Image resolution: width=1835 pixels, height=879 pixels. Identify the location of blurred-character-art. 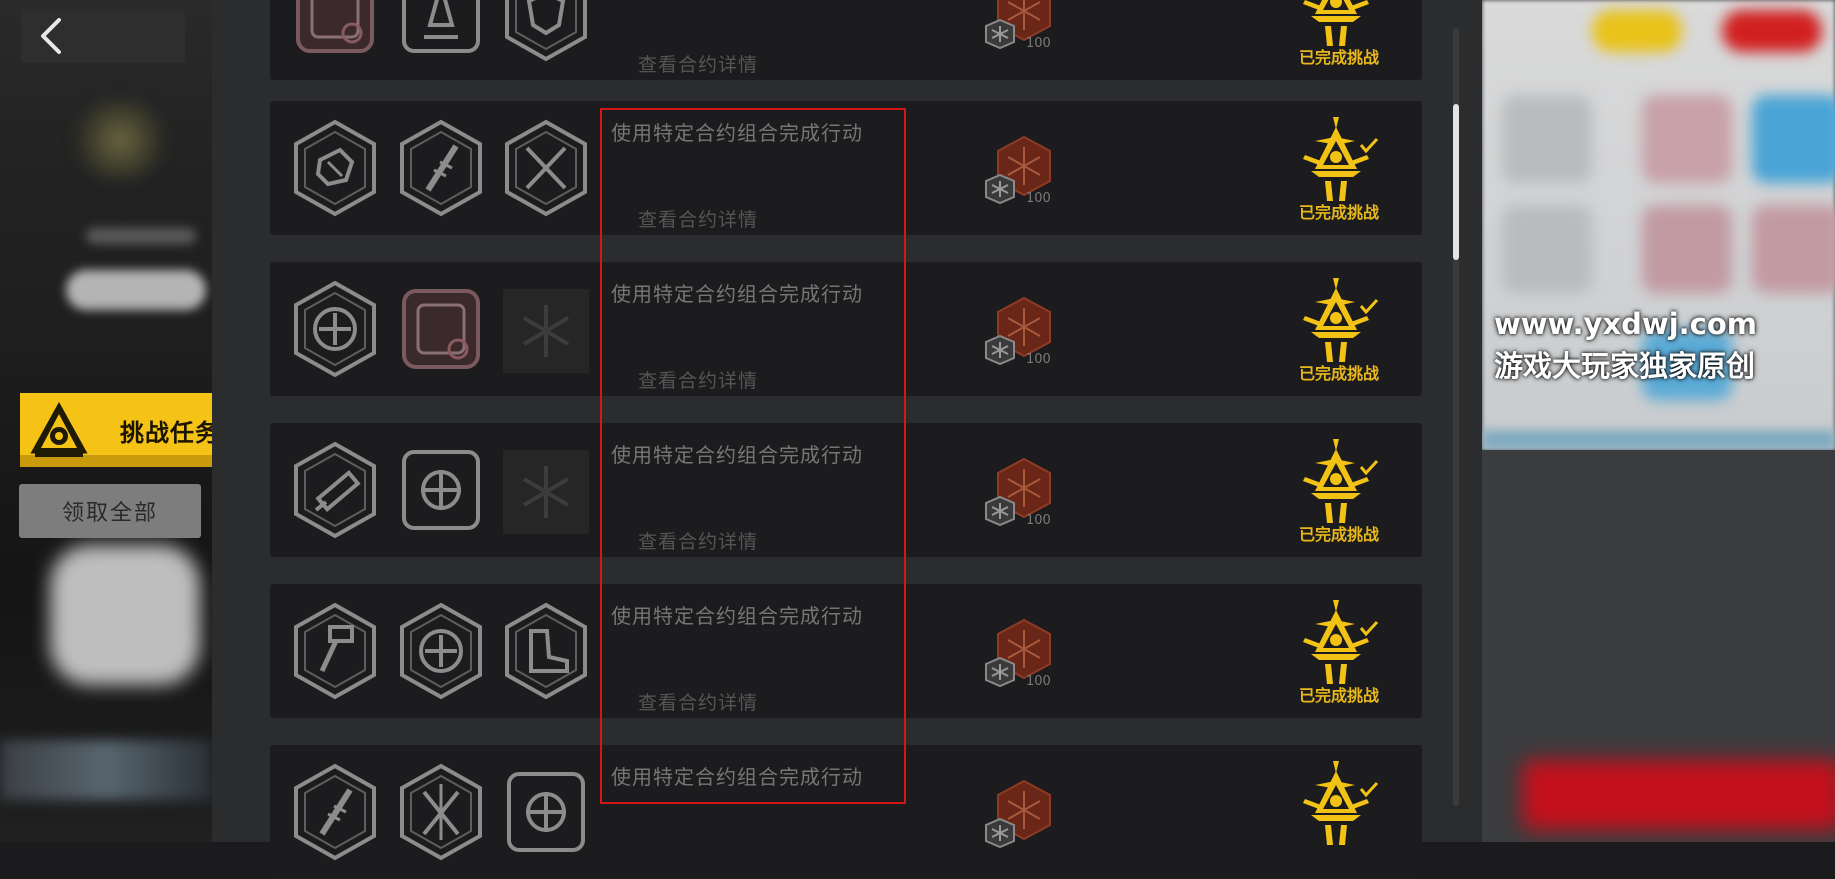
(125, 615).